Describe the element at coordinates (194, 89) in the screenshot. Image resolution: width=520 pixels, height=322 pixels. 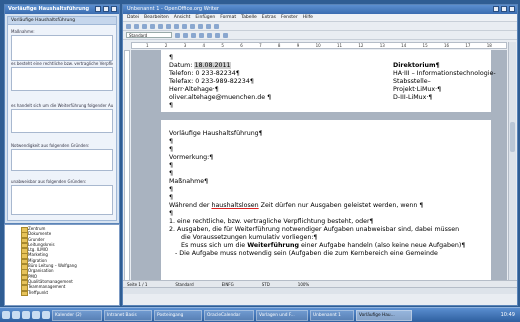
I see `herr-line: Herr·Altehage·¶` at that location.